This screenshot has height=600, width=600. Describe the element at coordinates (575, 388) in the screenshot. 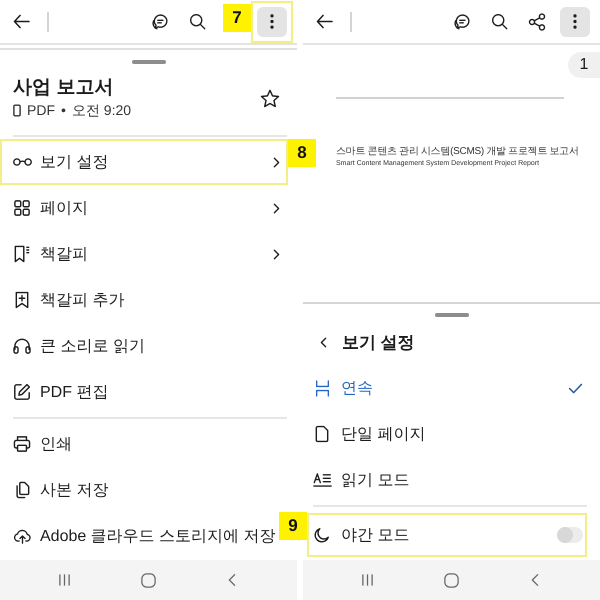

I see `check-icon` at that location.